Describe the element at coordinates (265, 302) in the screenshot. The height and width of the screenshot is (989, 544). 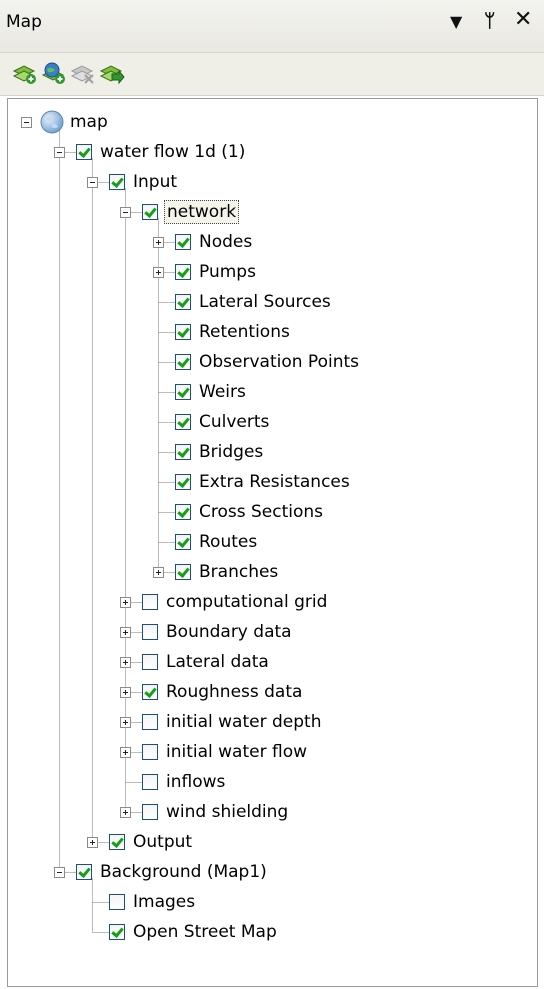
I see `tree-node-label: Lateral Sources` at that location.